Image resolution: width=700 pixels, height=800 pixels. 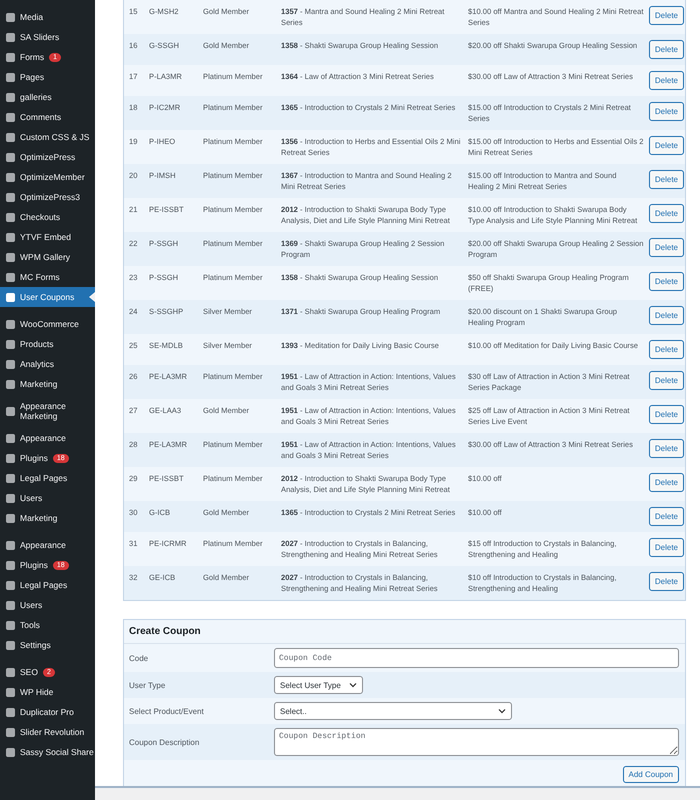 I want to click on item-label: YTVF Embed, so click(x=46, y=237).